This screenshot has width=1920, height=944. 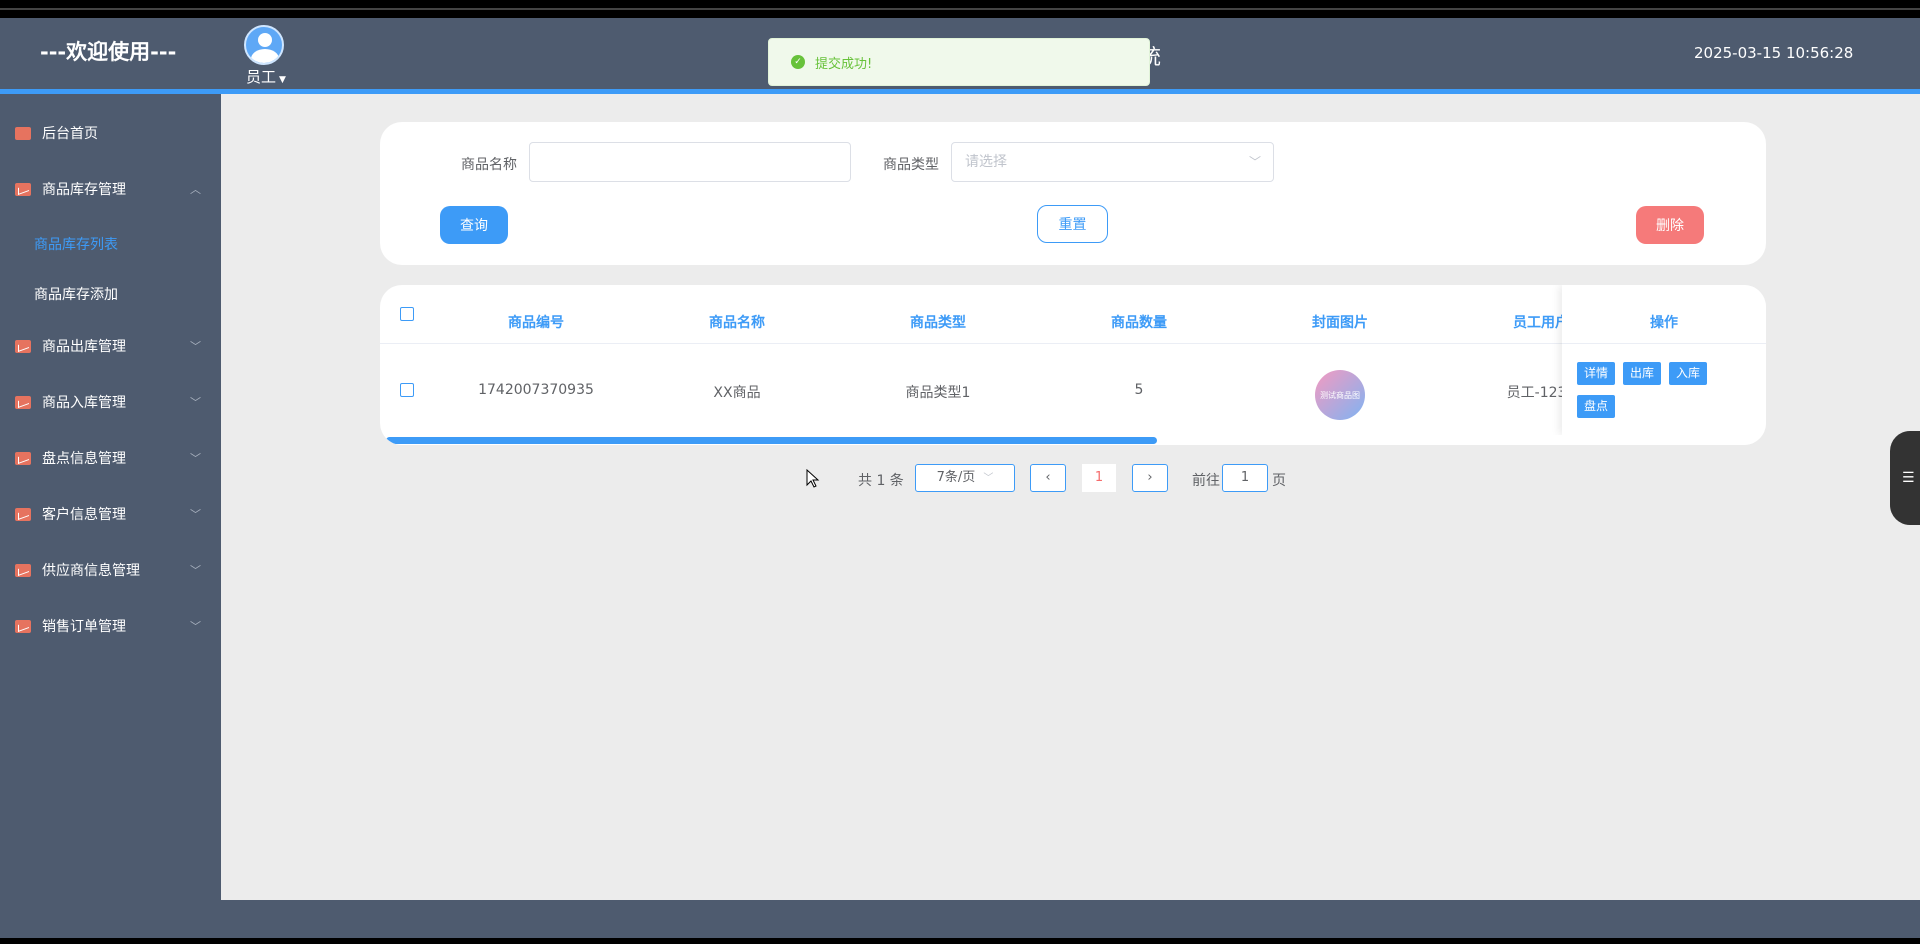 I want to click on sidebar-item-inbound: 商品入库管理 ﹀, so click(x=110, y=402).